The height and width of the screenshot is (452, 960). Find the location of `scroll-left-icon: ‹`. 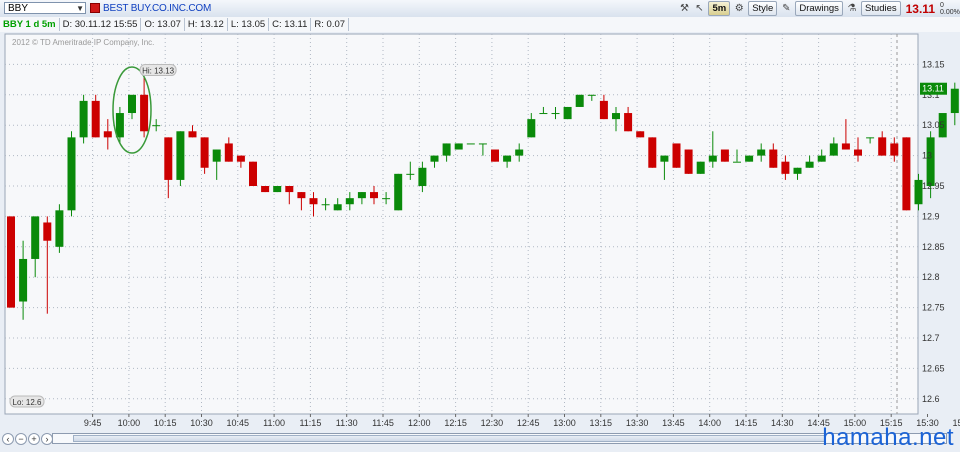

scroll-left-icon: ‹ is located at coordinates (8, 439).